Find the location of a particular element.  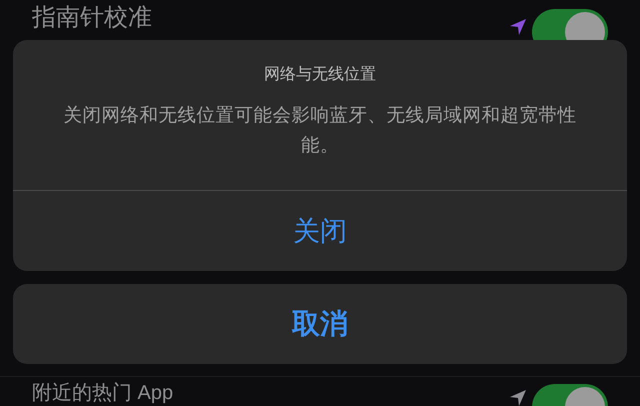

setting-label: 附近的热门 App is located at coordinates (103, 393).